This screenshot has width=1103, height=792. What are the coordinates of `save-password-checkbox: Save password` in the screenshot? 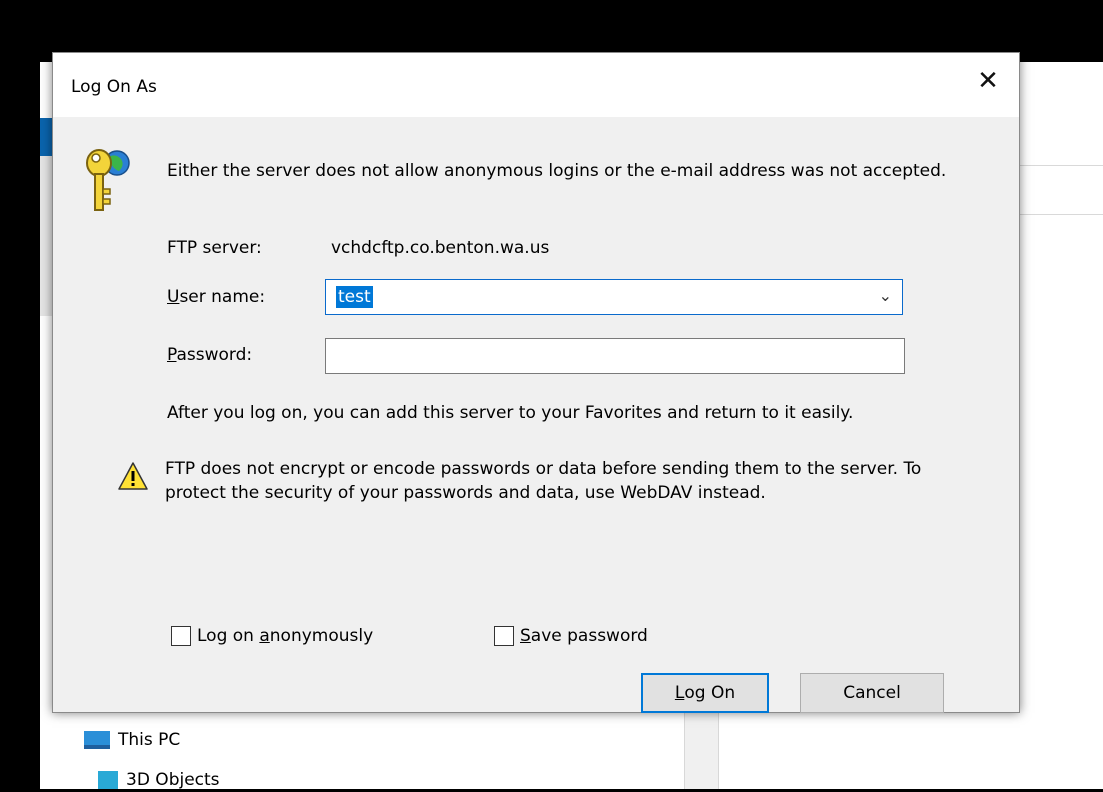 It's located at (571, 636).